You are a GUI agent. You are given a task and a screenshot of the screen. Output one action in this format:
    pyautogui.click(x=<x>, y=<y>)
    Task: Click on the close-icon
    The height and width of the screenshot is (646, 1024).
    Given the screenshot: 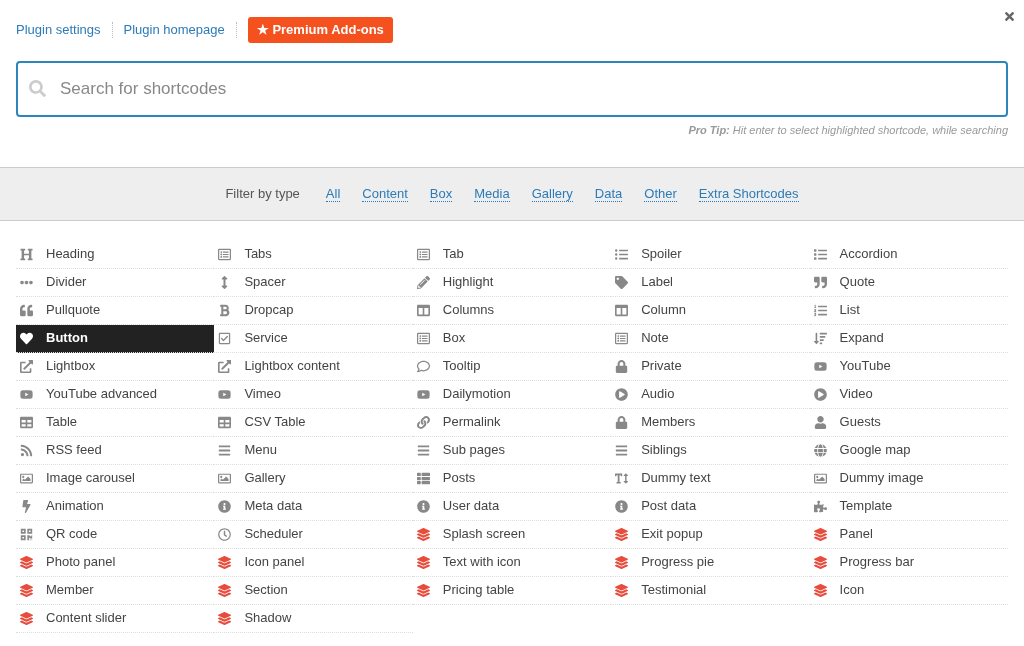 What is the action you would take?
    pyautogui.click(x=1009, y=16)
    